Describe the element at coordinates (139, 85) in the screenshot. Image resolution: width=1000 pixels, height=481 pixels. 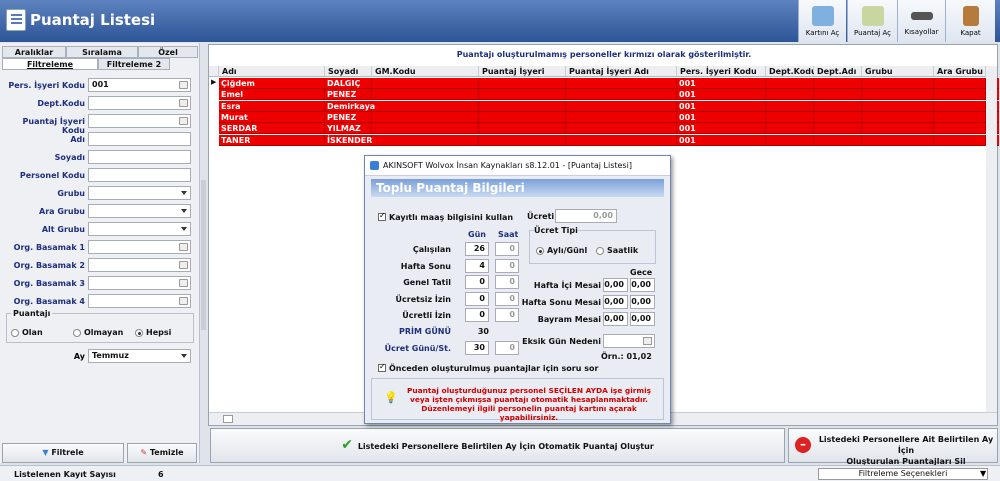
I see `filter-input: 001` at that location.